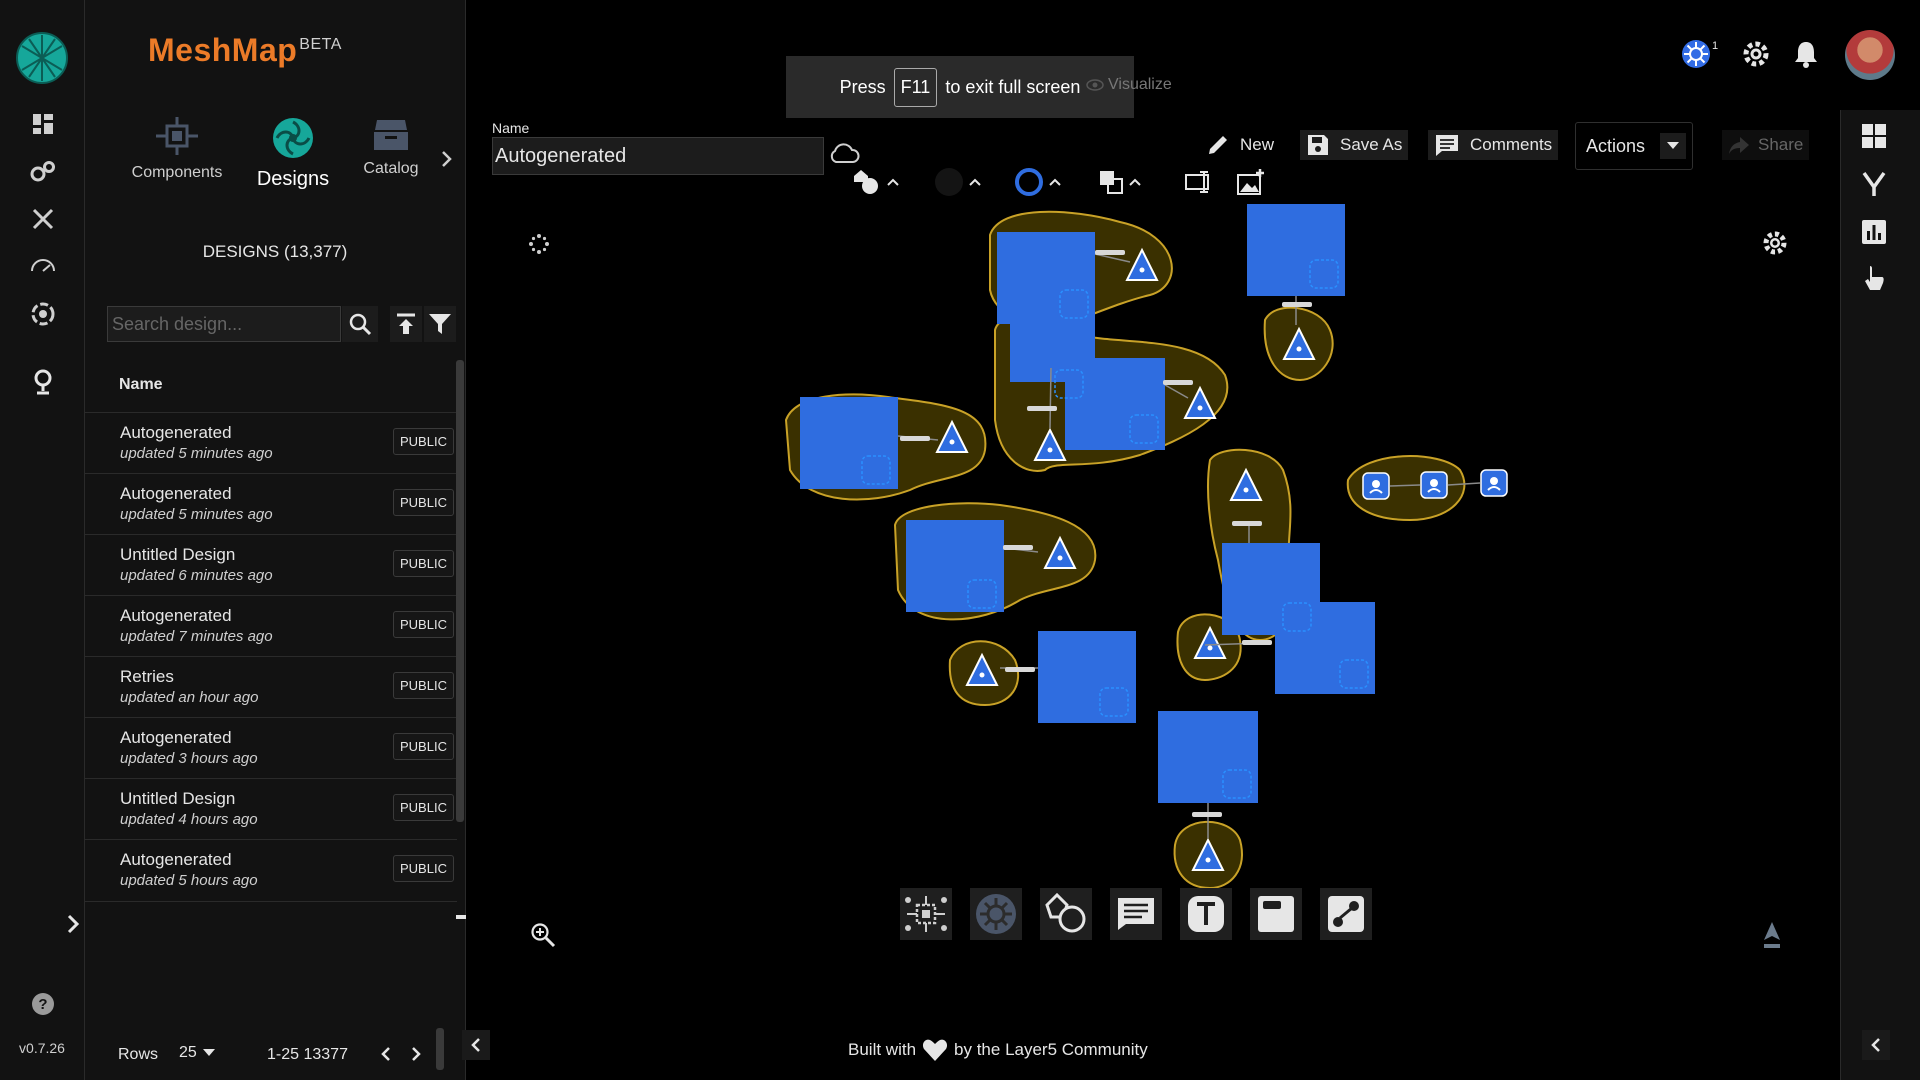 The width and height of the screenshot is (1920, 1080). Describe the element at coordinates (1140, 84) in the screenshot. I see `visualize-label: Visualize` at that location.